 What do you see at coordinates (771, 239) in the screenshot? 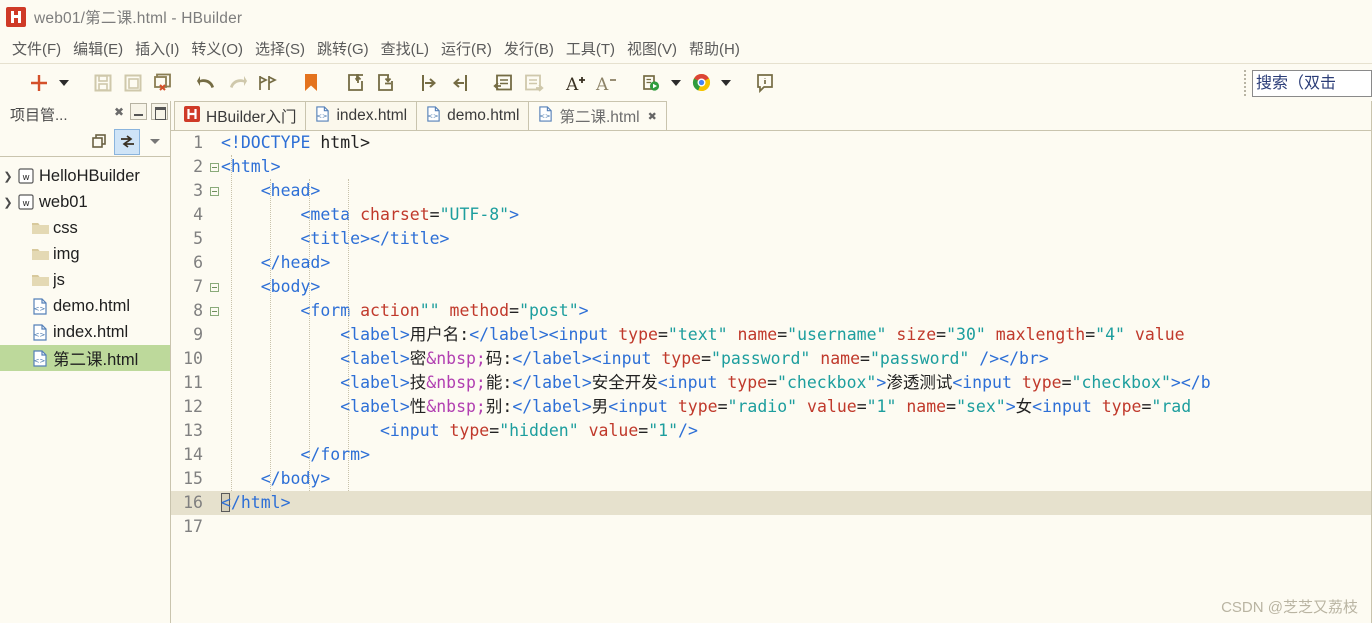
I see `code-line: 5 <title></title>` at bounding box center [771, 239].